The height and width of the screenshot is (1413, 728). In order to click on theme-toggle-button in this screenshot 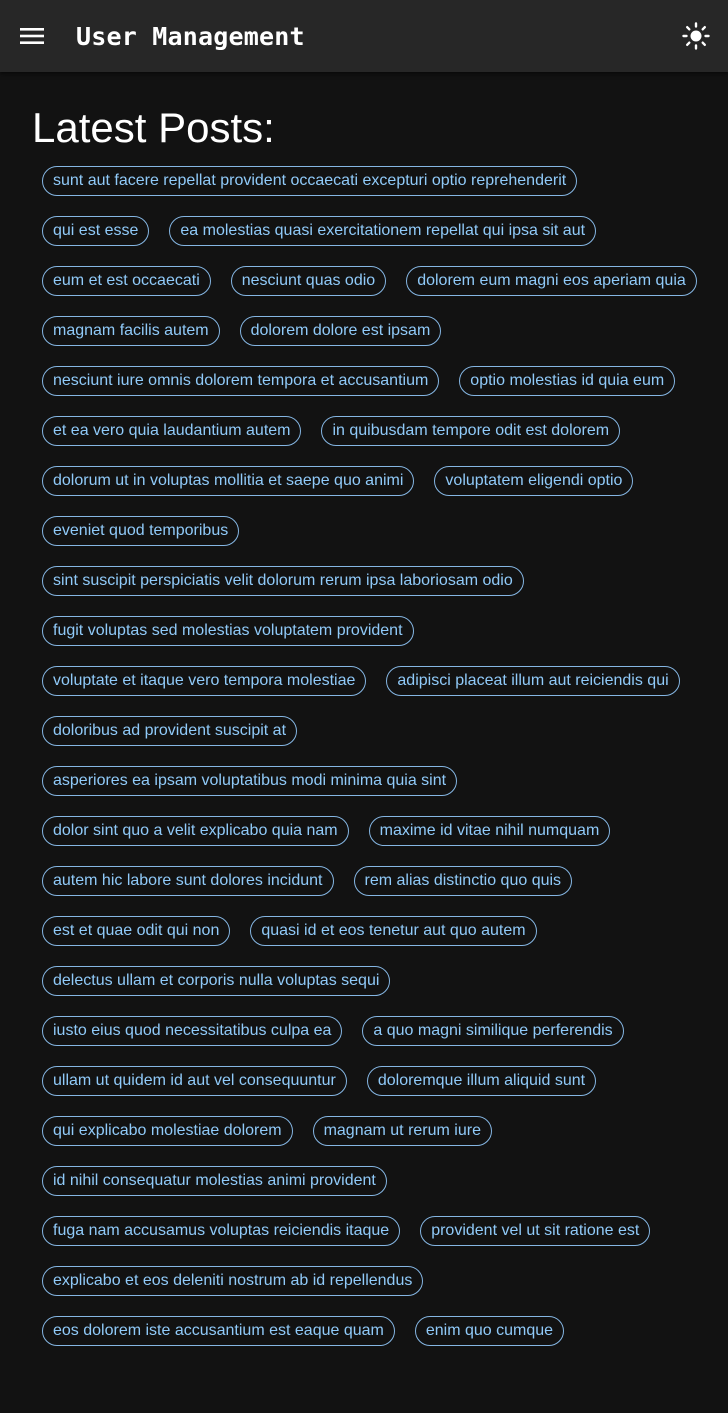, I will do `click(696, 36)`.